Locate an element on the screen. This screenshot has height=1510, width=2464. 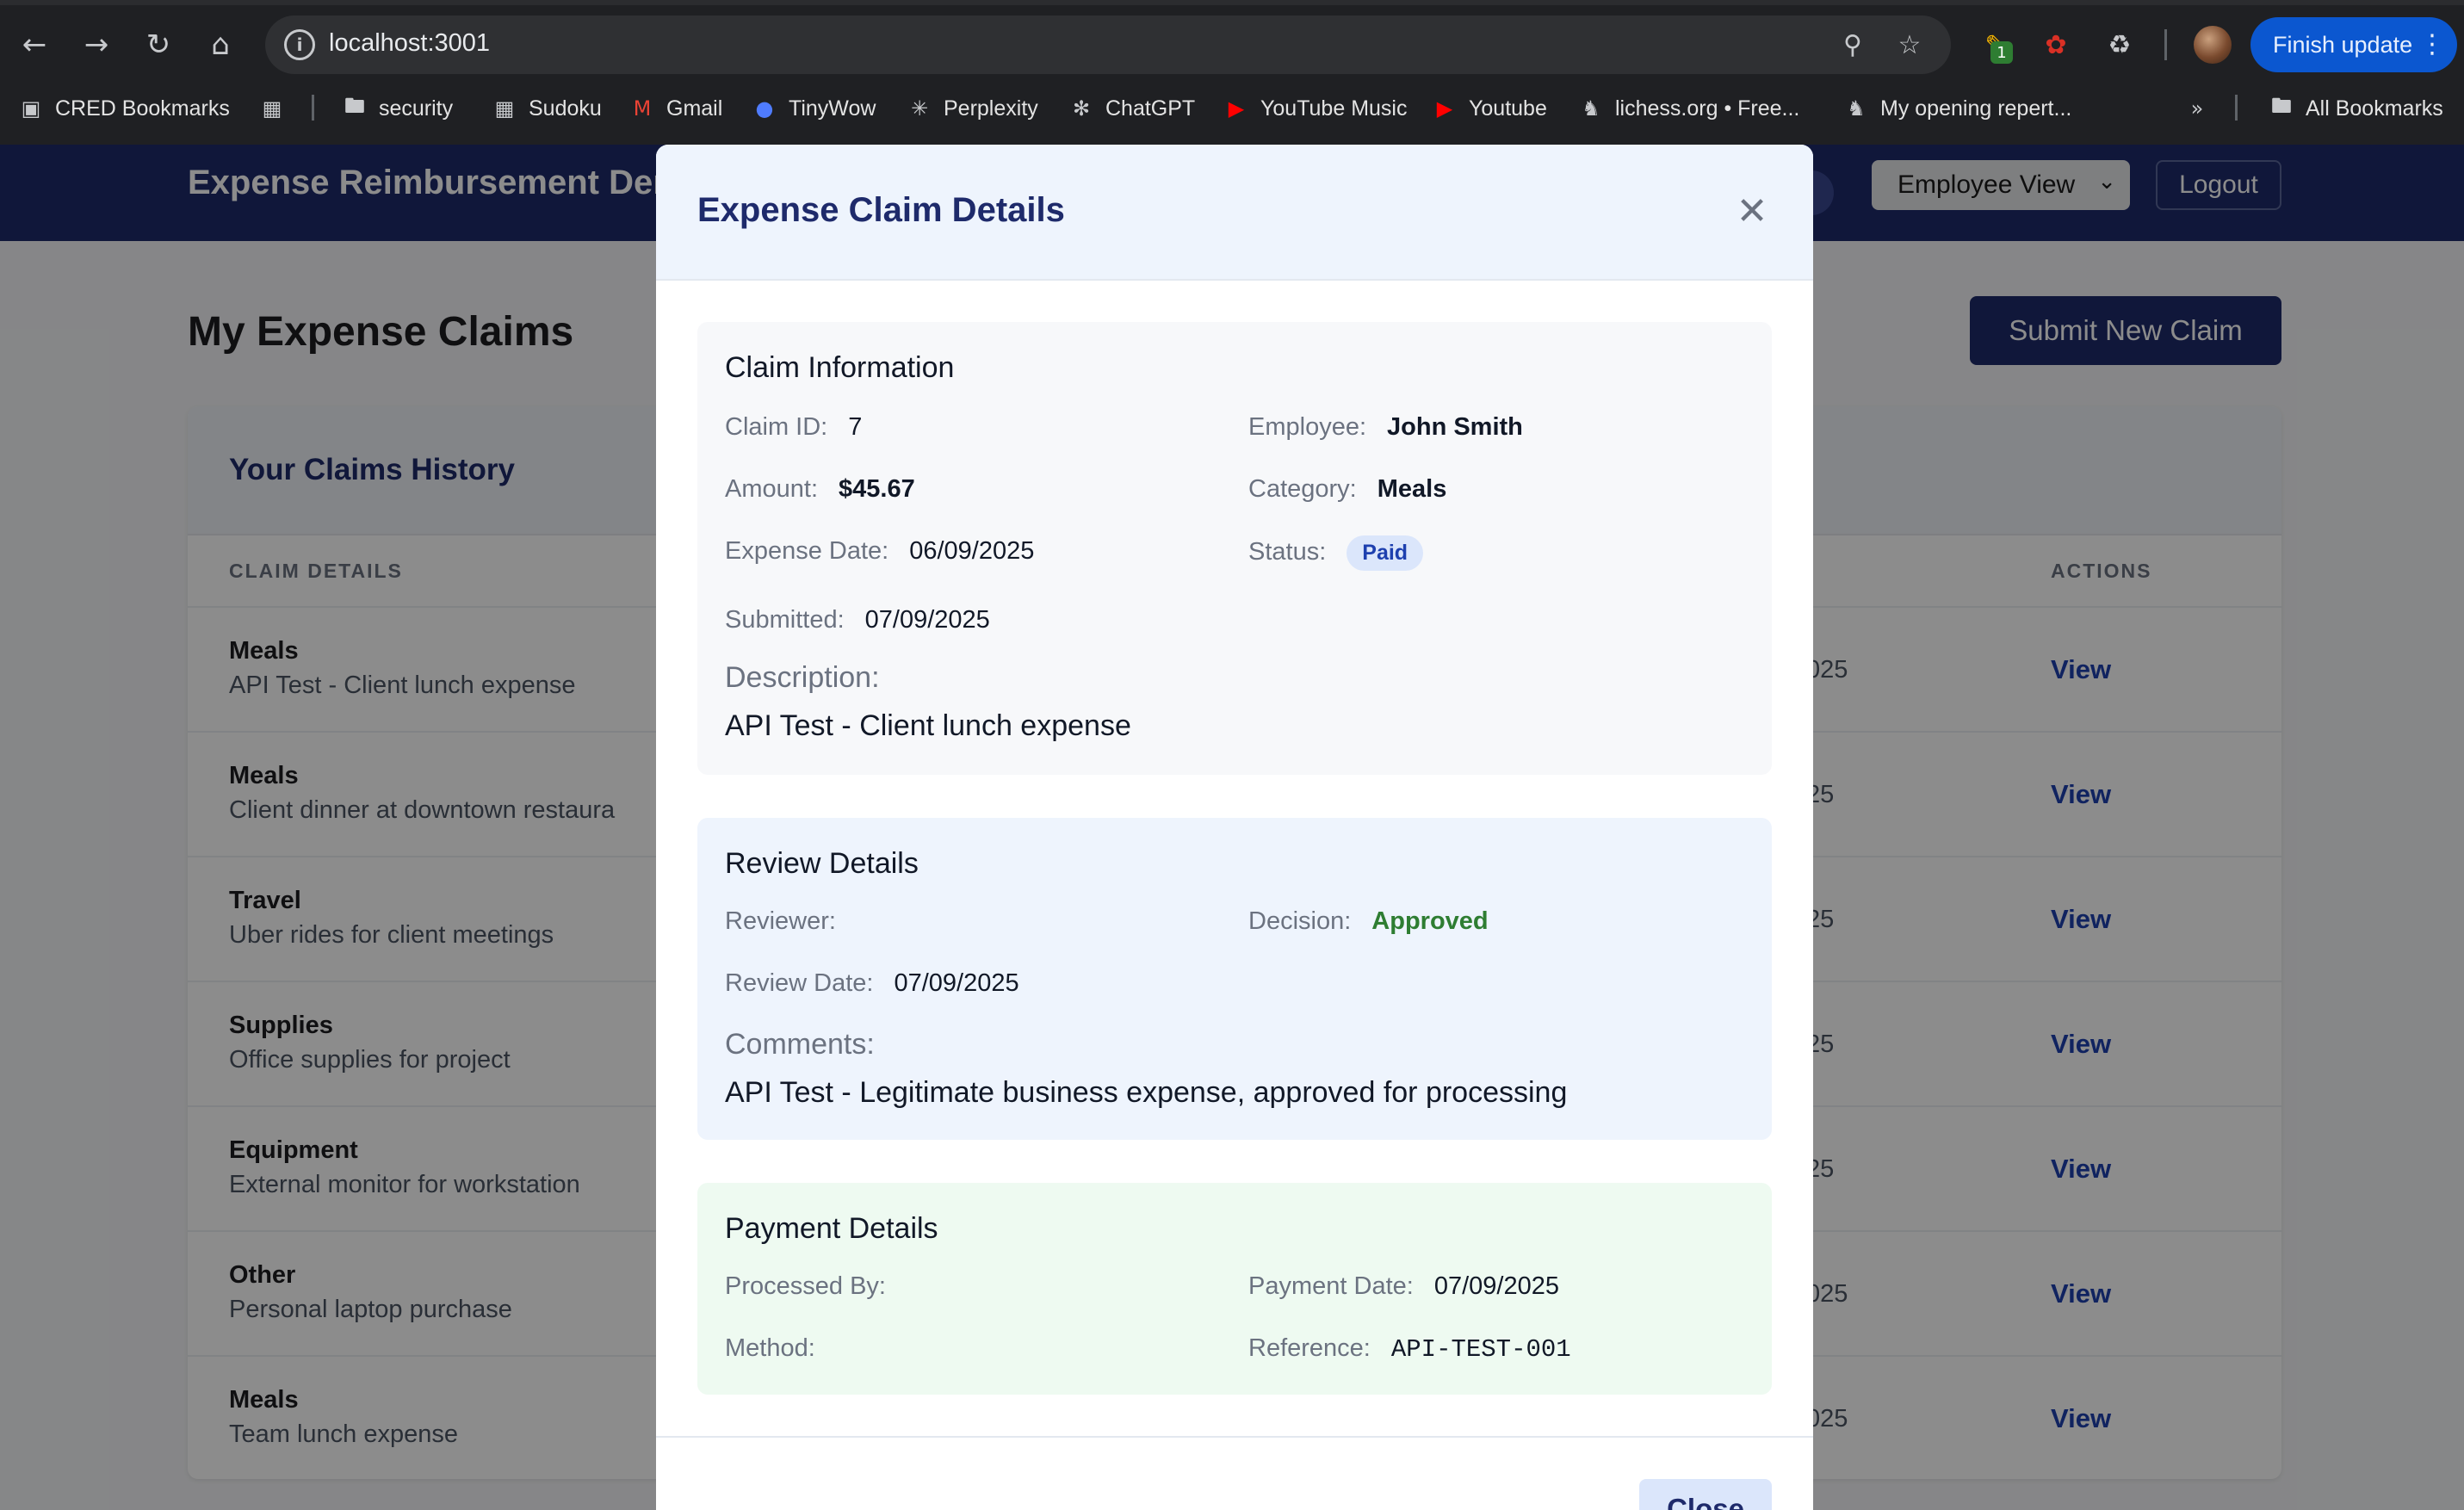
grid-icon: ▦ is located at coordinates (504, 108).